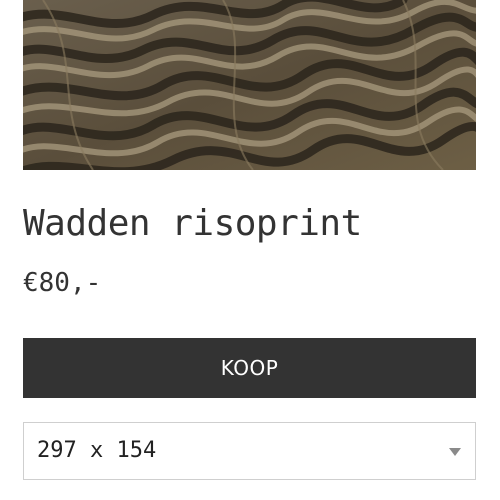 This screenshot has width=500, height=500. Describe the element at coordinates (192, 223) in the screenshot. I see `product-title: Wadden risoprint` at that location.